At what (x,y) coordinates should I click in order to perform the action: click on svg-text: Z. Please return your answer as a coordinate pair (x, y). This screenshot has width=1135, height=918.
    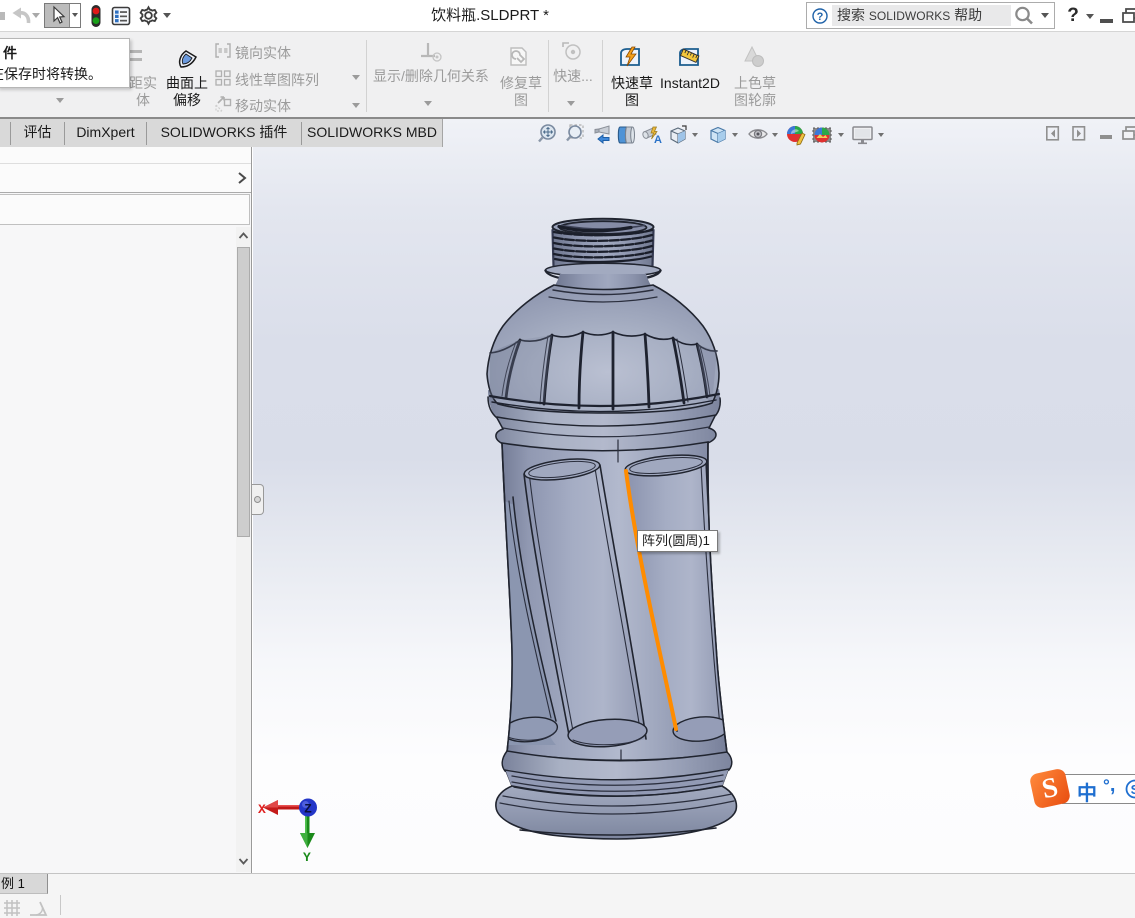
    Looking at the image, I should click on (308, 809).